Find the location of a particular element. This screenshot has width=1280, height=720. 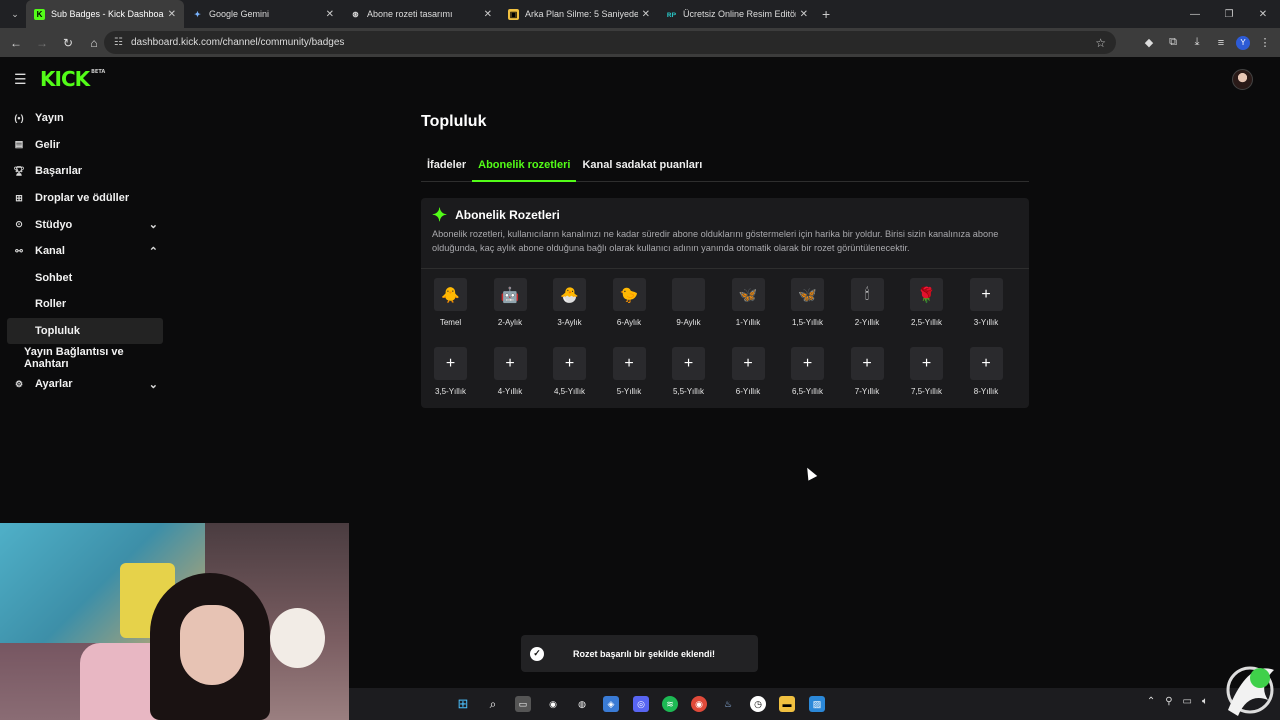

task-view-icon: ▭ is located at coordinates (523, 704).